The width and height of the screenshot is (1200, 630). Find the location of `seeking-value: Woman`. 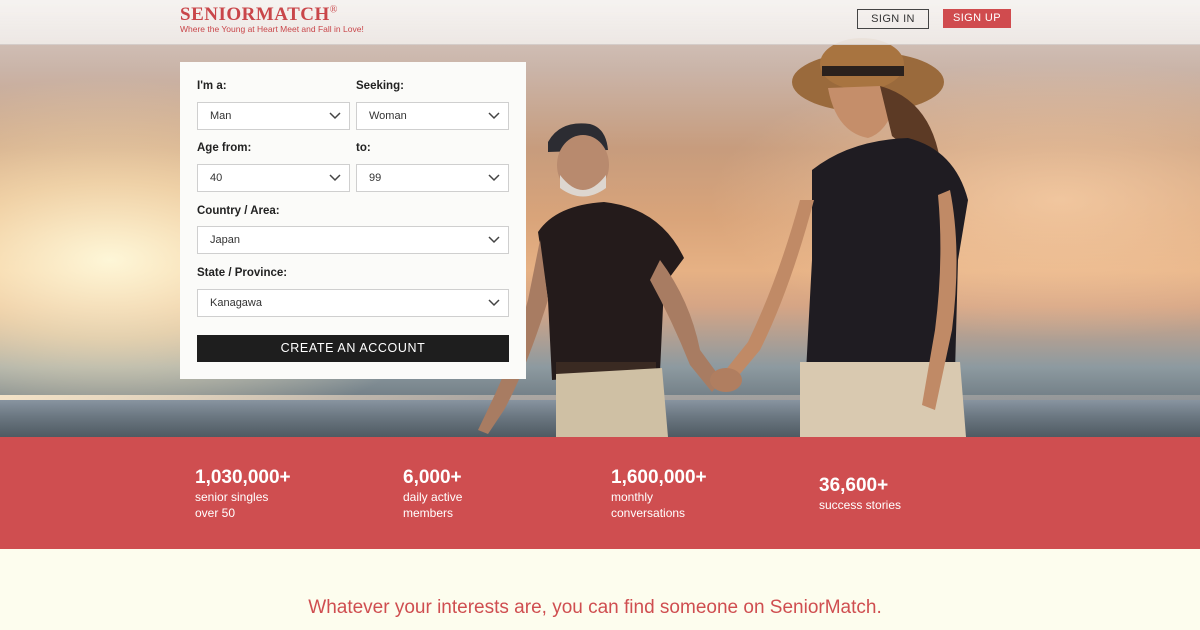

seeking-value: Woman is located at coordinates (388, 116).